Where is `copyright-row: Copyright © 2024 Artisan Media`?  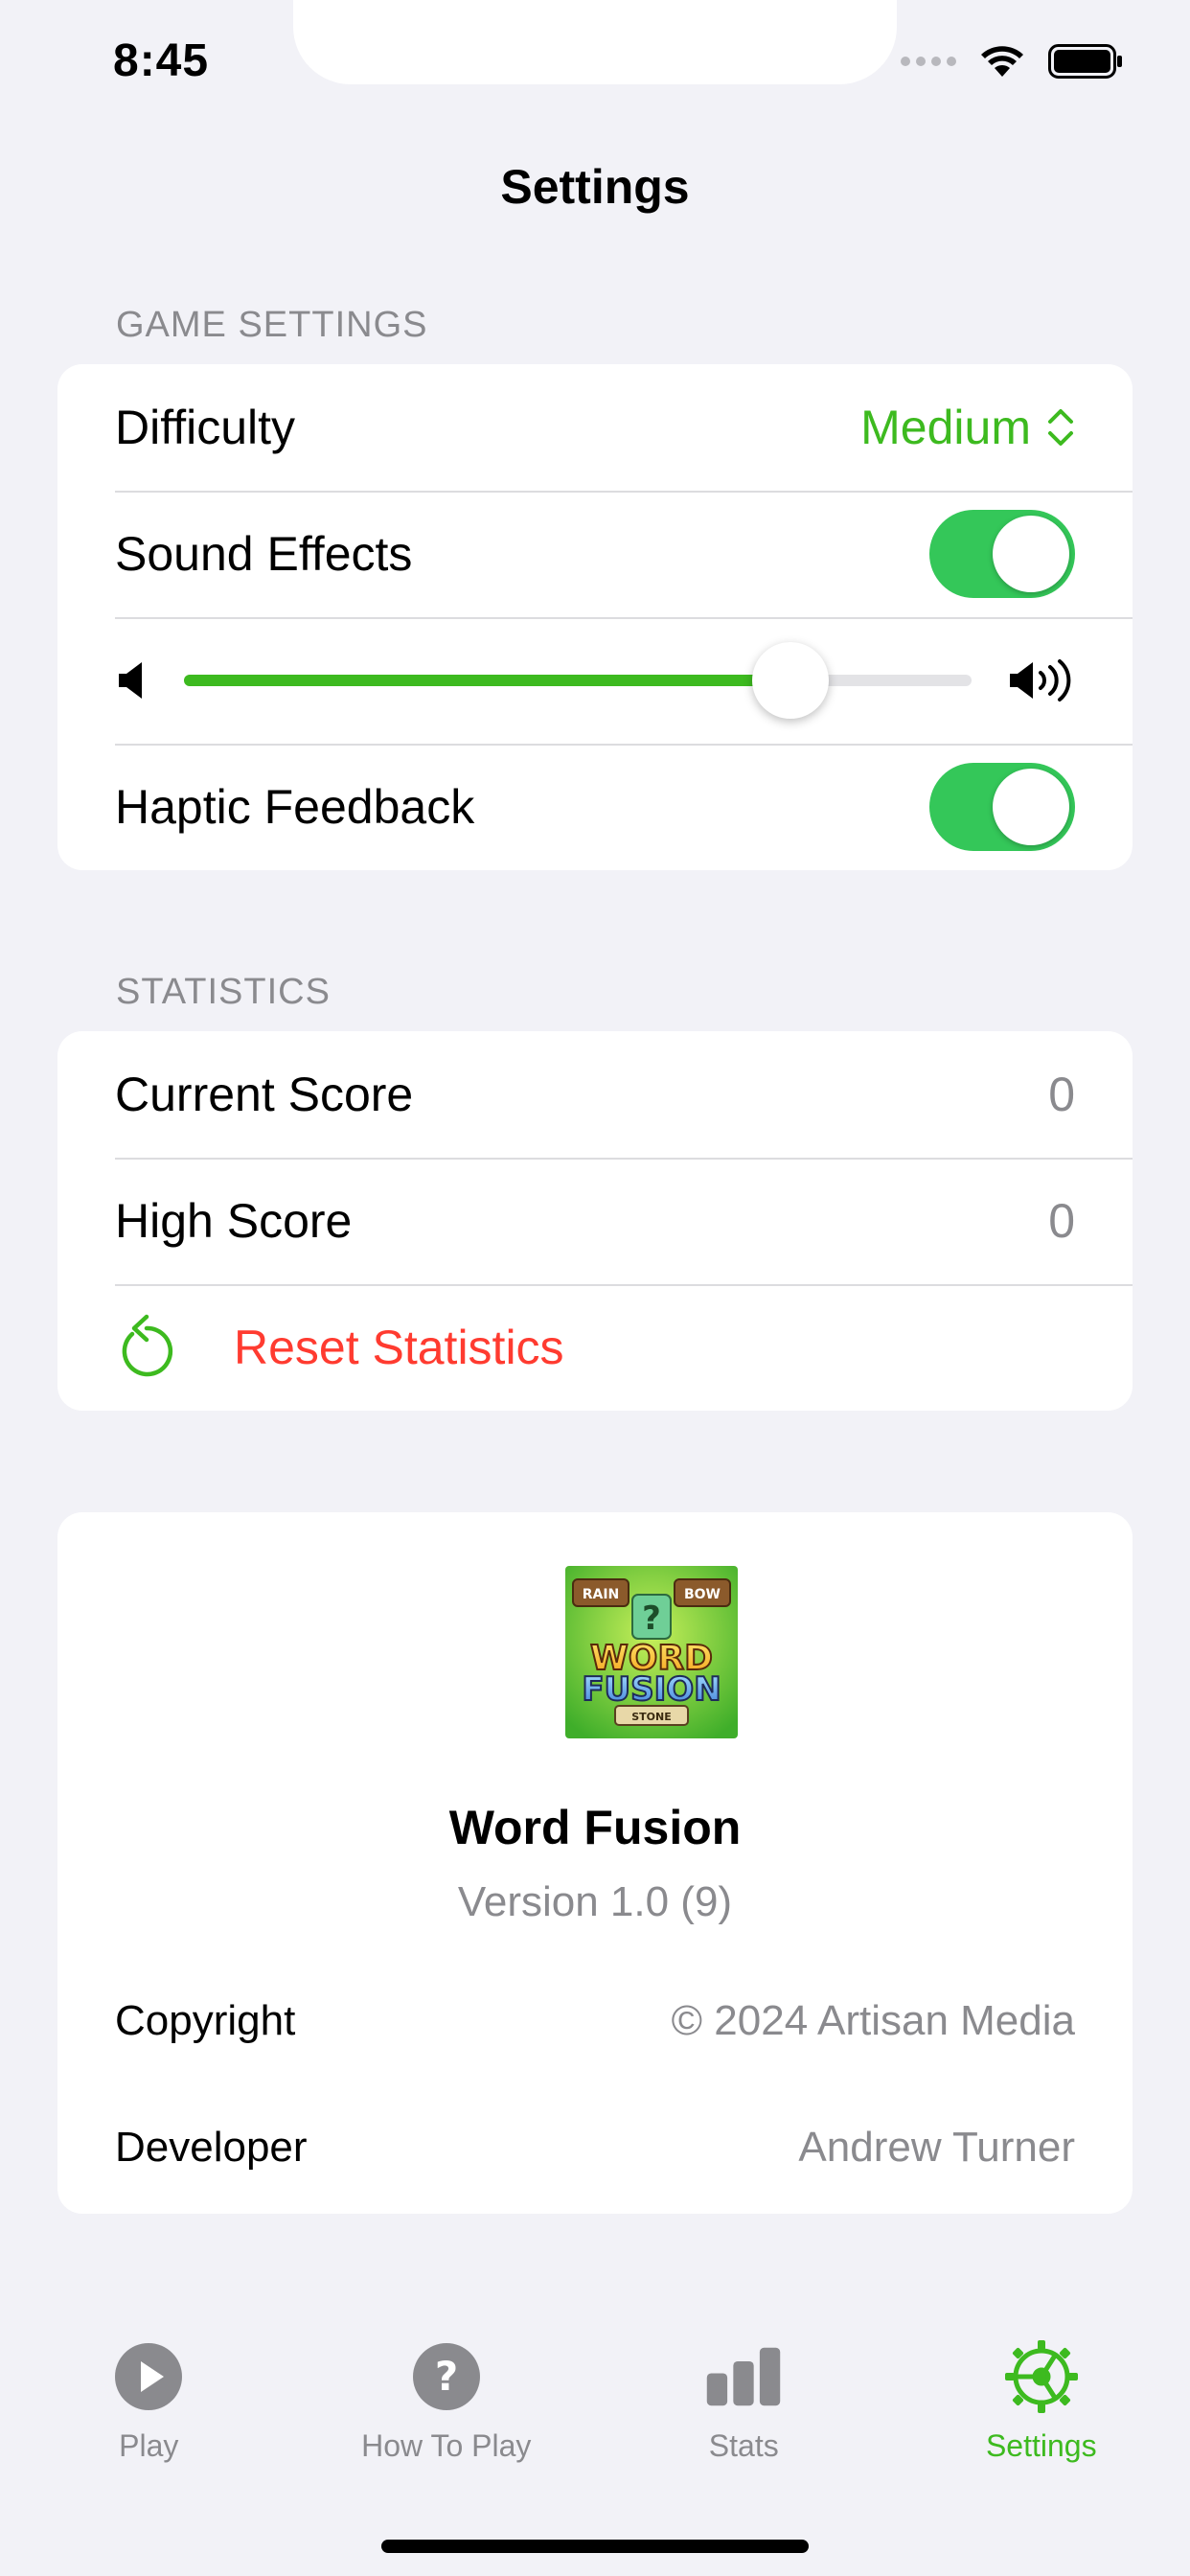 copyright-row: Copyright © 2024 Artisan Media is located at coordinates (595, 2021).